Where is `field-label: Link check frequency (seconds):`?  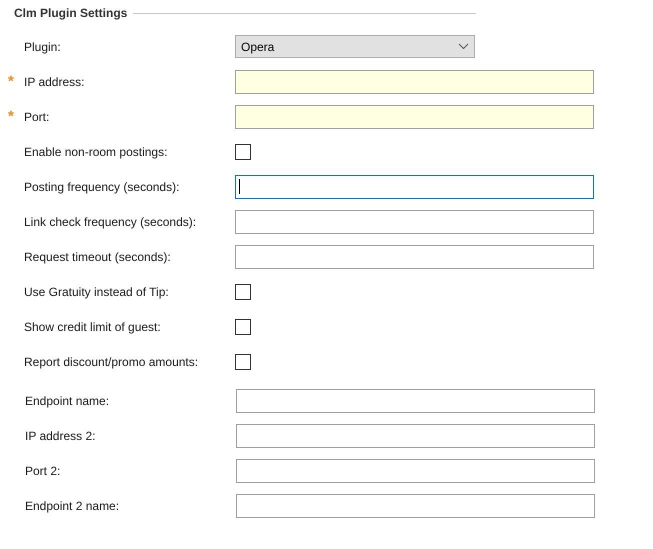 field-label: Link check frequency (seconds): is located at coordinates (111, 222).